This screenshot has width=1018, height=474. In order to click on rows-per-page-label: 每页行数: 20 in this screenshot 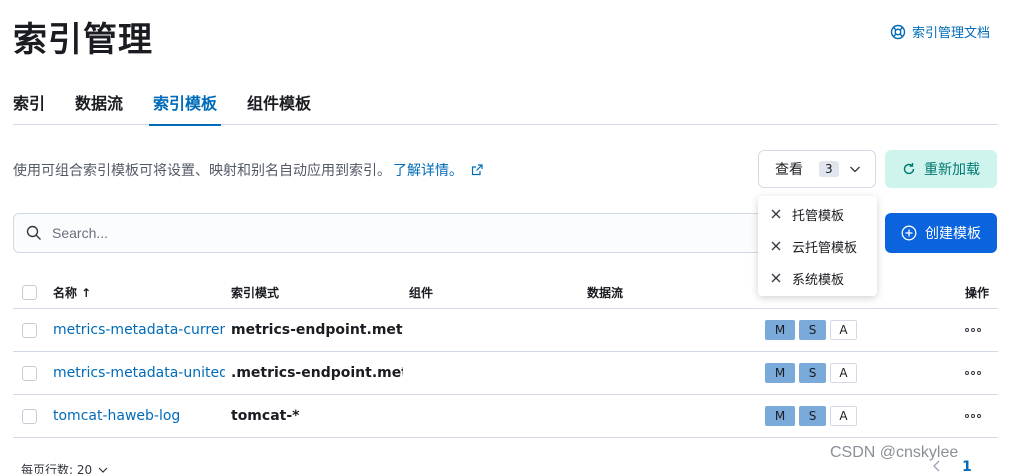, I will do `click(57, 468)`.